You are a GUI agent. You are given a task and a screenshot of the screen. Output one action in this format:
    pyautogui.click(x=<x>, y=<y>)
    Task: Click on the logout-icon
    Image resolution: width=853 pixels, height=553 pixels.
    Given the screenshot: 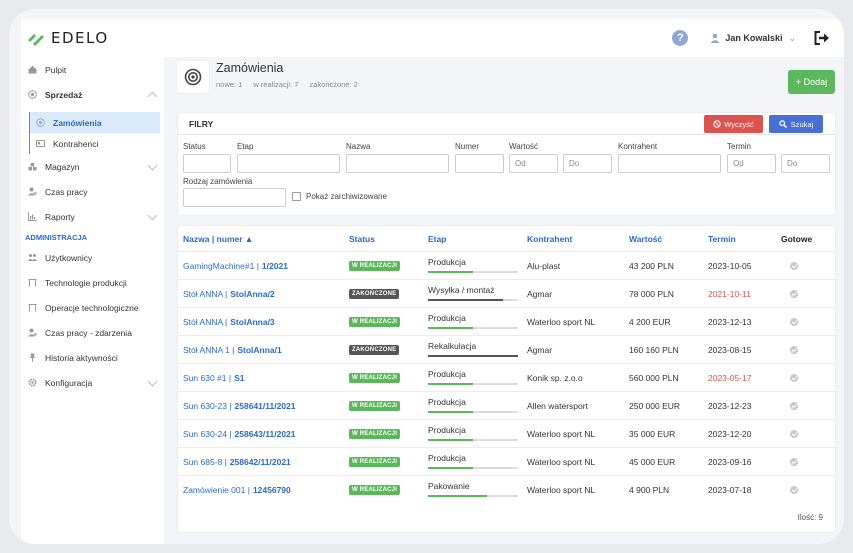 What is the action you would take?
    pyautogui.click(x=822, y=38)
    